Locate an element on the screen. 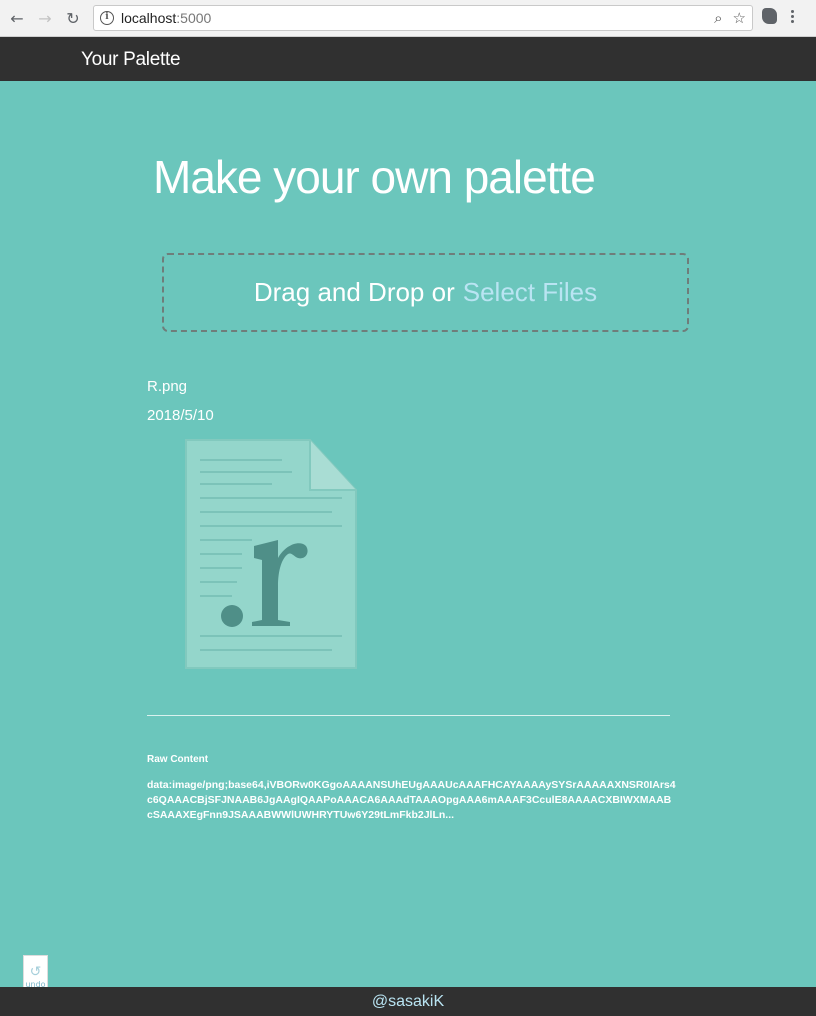  file-dropzone: Drag and Drop or Select Files is located at coordinates (425, 292).